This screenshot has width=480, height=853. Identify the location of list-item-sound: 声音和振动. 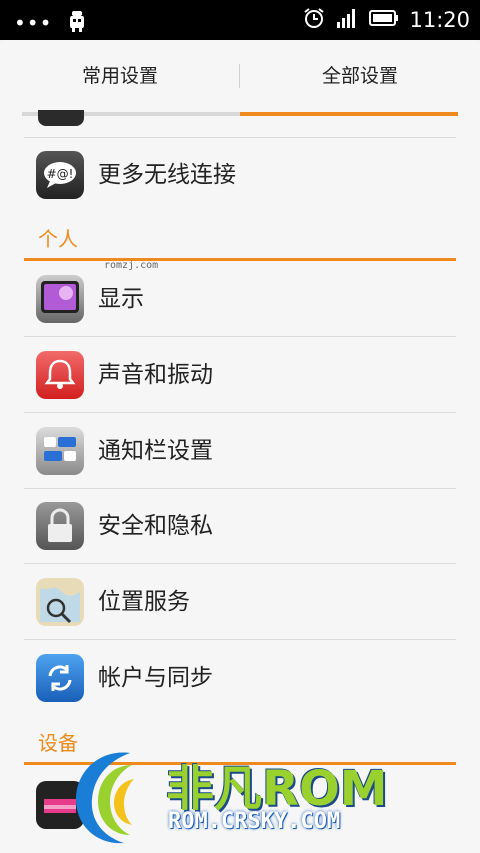
(240, 375).